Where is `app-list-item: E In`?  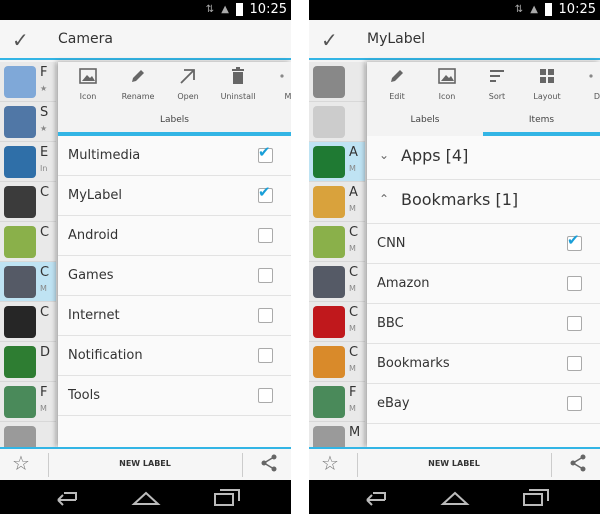 app-list-item: E In is located at coordinates (28, 162).